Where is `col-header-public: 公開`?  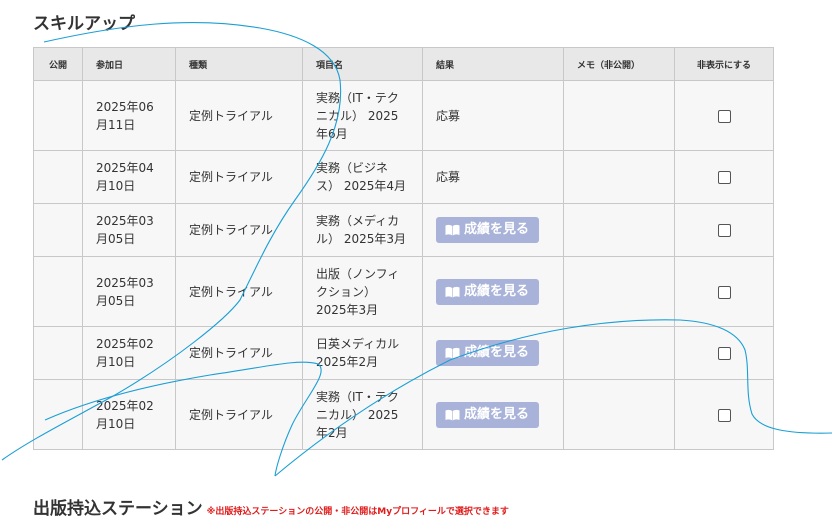
col-header-public: 公開 is located at coordinates (58, 64).